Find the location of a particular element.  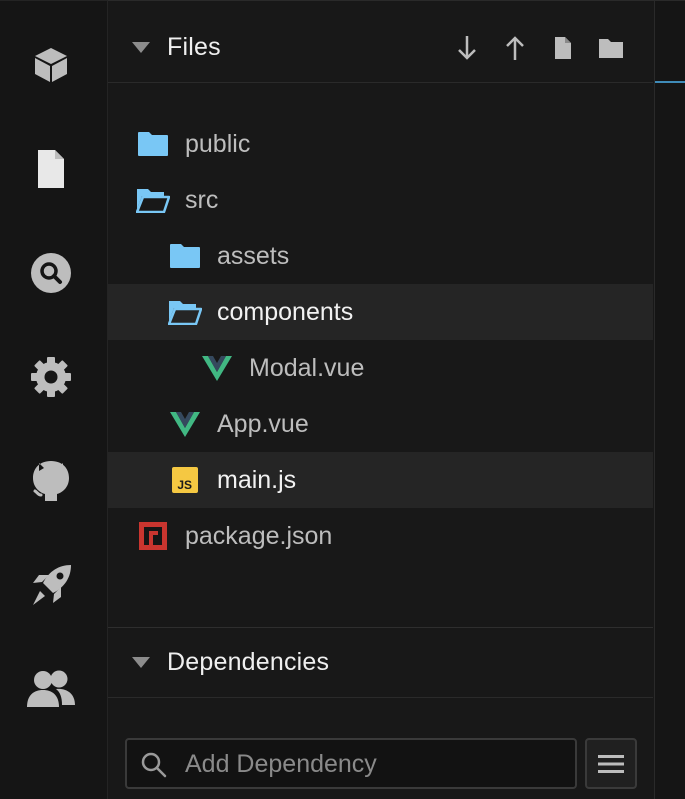

js-icon: JS is located at coordinates (185, 480).